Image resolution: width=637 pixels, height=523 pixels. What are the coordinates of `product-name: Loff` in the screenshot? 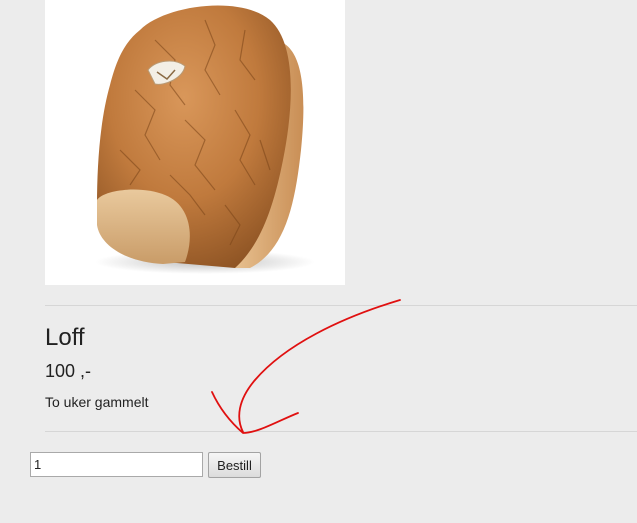 It's located at (65, 337).